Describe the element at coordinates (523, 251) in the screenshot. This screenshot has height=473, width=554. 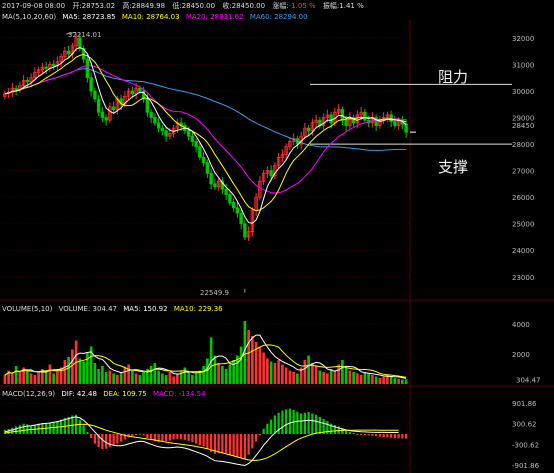
I see `price-tick-label: 24000` at that location.